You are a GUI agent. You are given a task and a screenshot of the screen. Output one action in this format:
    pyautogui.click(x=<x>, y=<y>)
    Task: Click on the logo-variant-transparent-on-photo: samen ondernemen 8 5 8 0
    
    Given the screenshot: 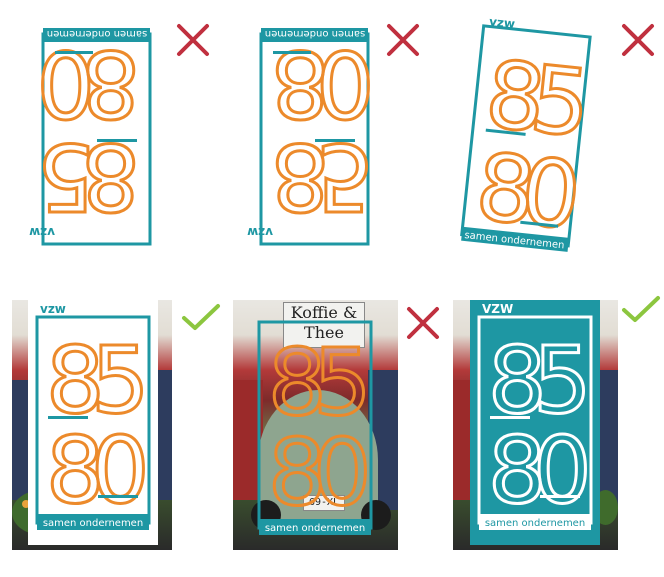 What is the action you would take?
    pyautogui.click(x=318, y=435)
    